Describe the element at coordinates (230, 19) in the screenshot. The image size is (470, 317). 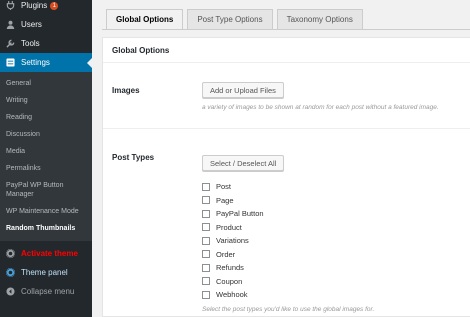
I see `tab-post-type-options: Post Type Options` at that location.